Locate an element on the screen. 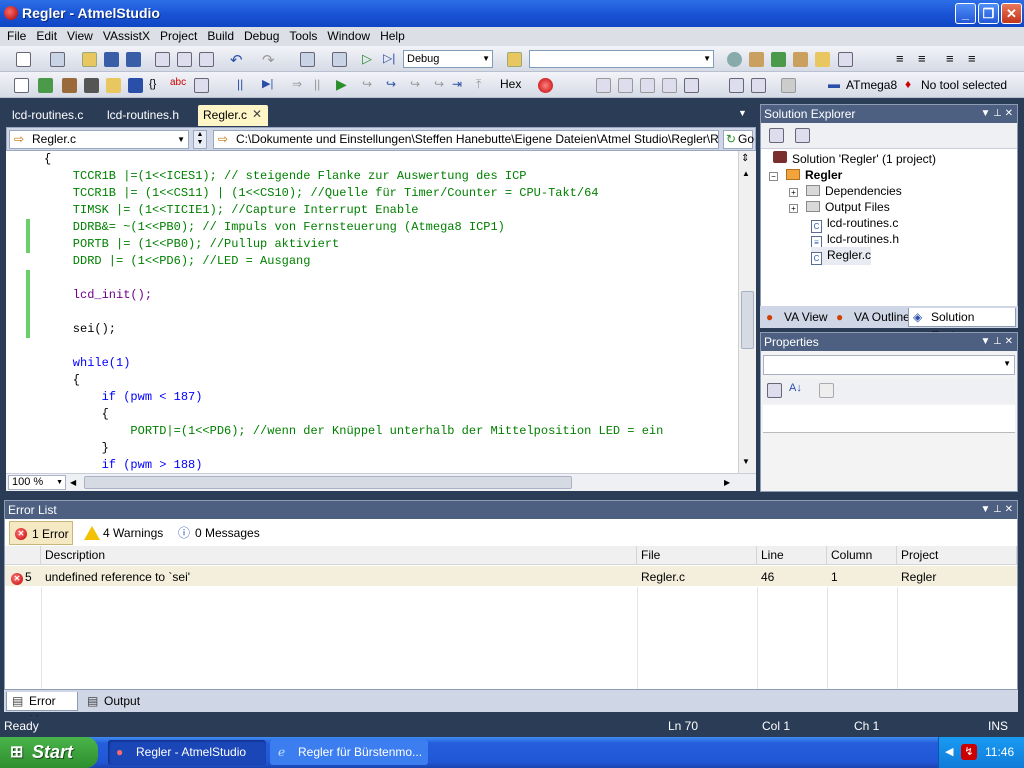 Image resolution: width=1024 pixels, height=768 pixels. clean-icon is located at coordinates (113, 85).